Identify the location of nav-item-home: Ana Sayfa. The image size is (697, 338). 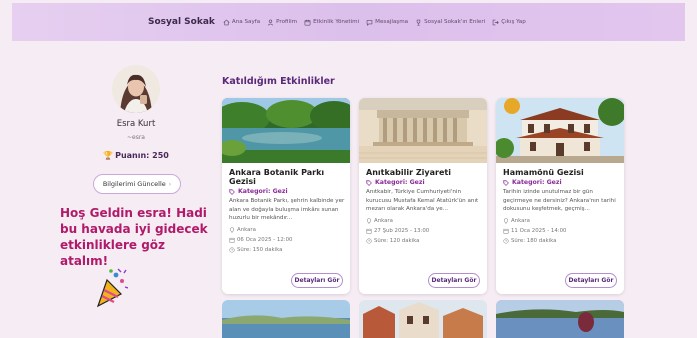
(241, 22).